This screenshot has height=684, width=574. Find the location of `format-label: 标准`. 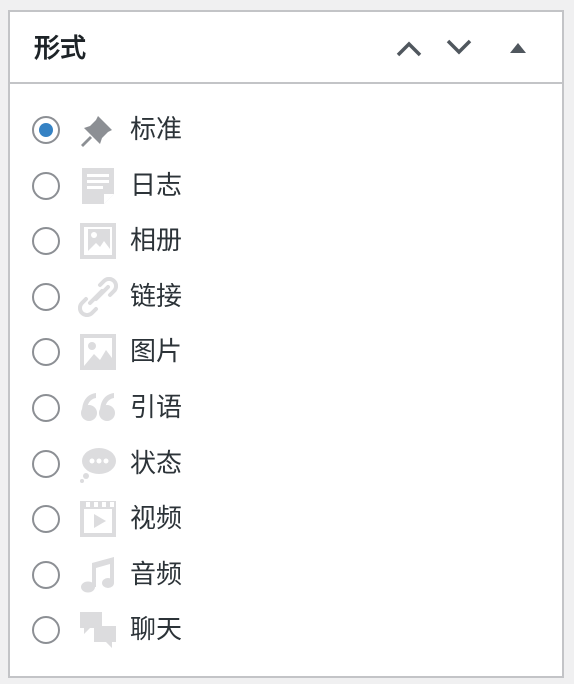

format-label: 标准 is located at coordinates (156, 130).